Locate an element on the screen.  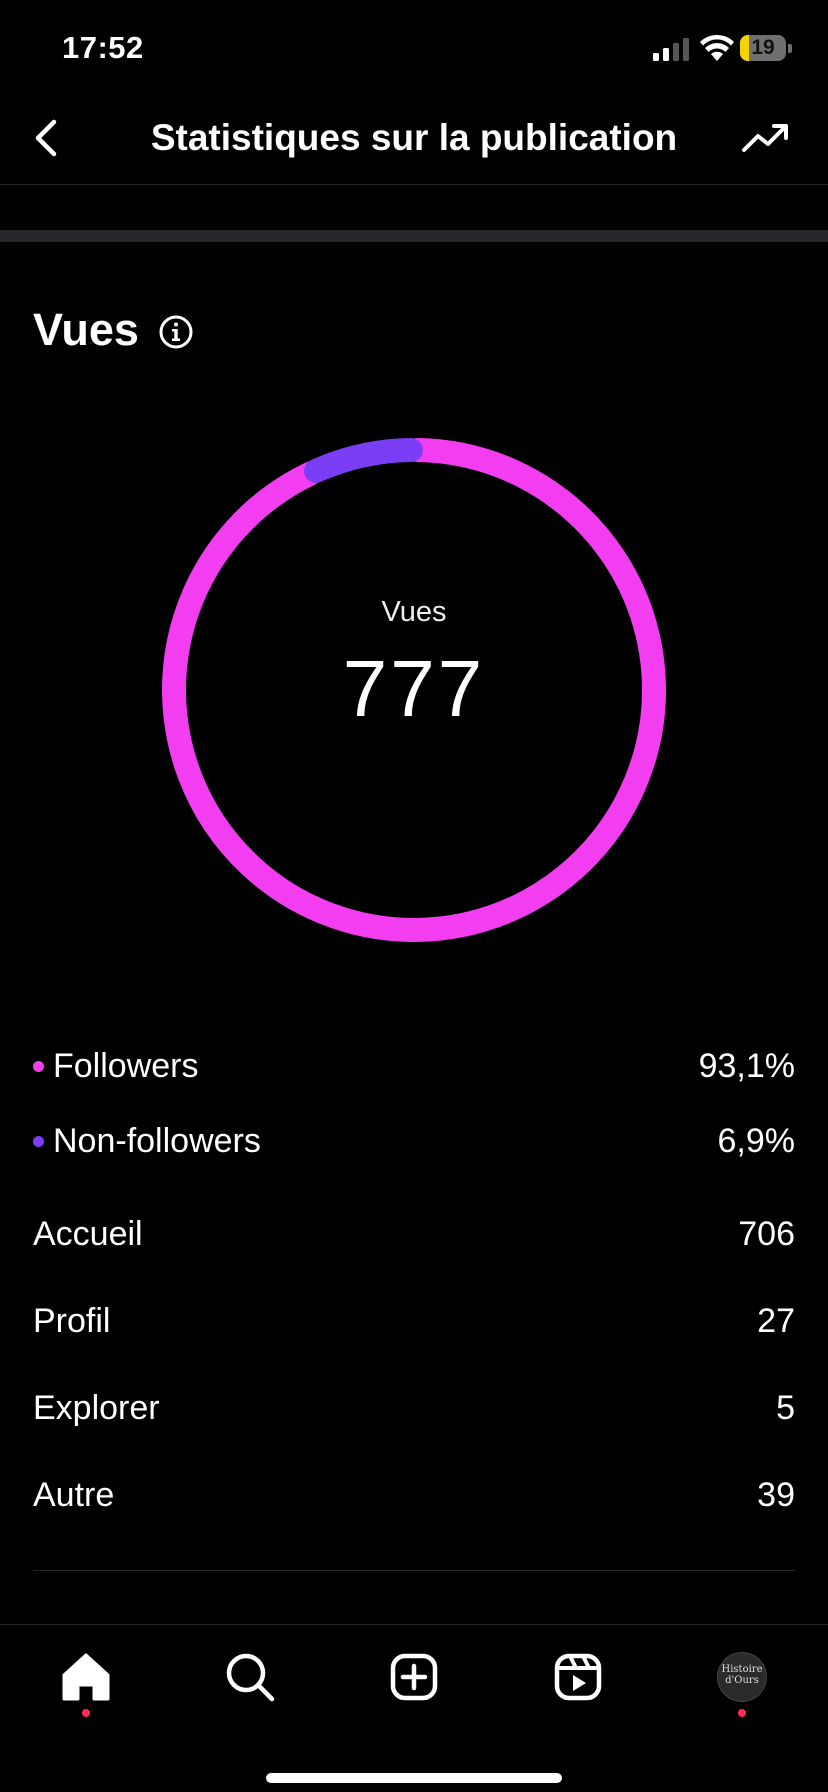
stat-label: Profil is located at coordinates (72, 1321).